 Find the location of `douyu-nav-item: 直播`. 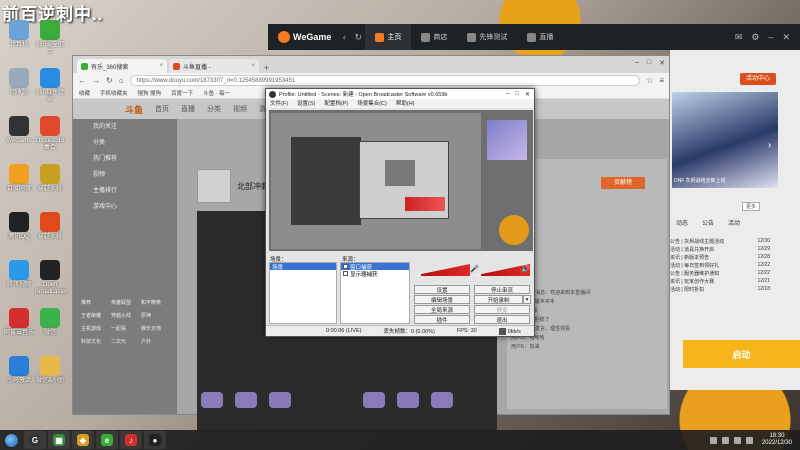

douyu-nav-item: 直播 is located at coordinates (188, 109).